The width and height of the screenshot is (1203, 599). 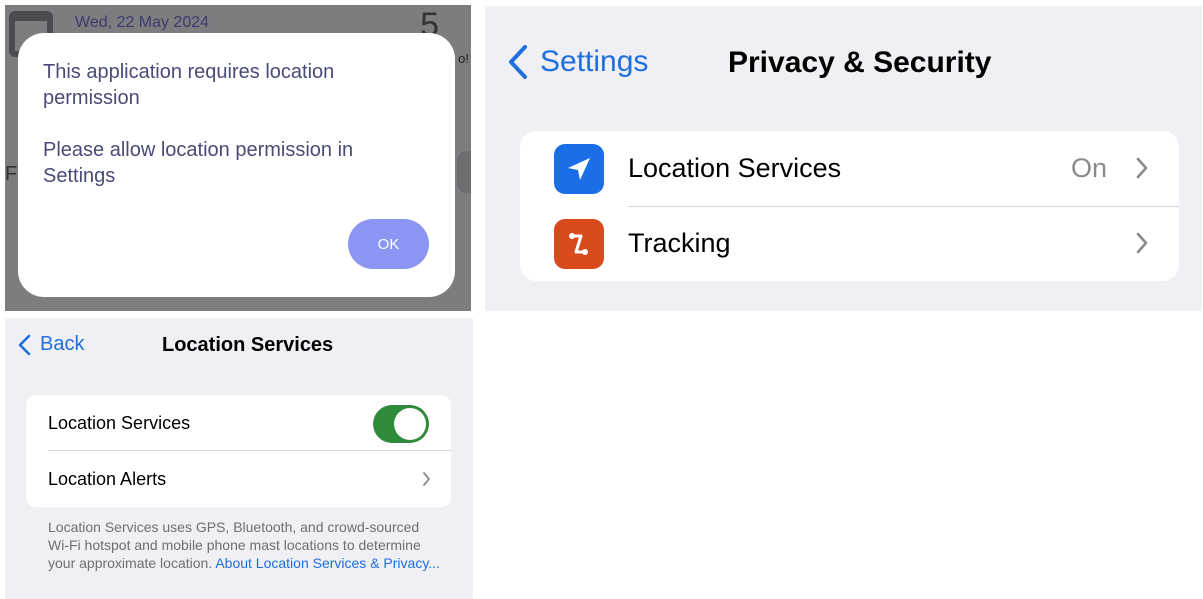 I want to click on location-services-value: On, so click(x=1088, y=168).